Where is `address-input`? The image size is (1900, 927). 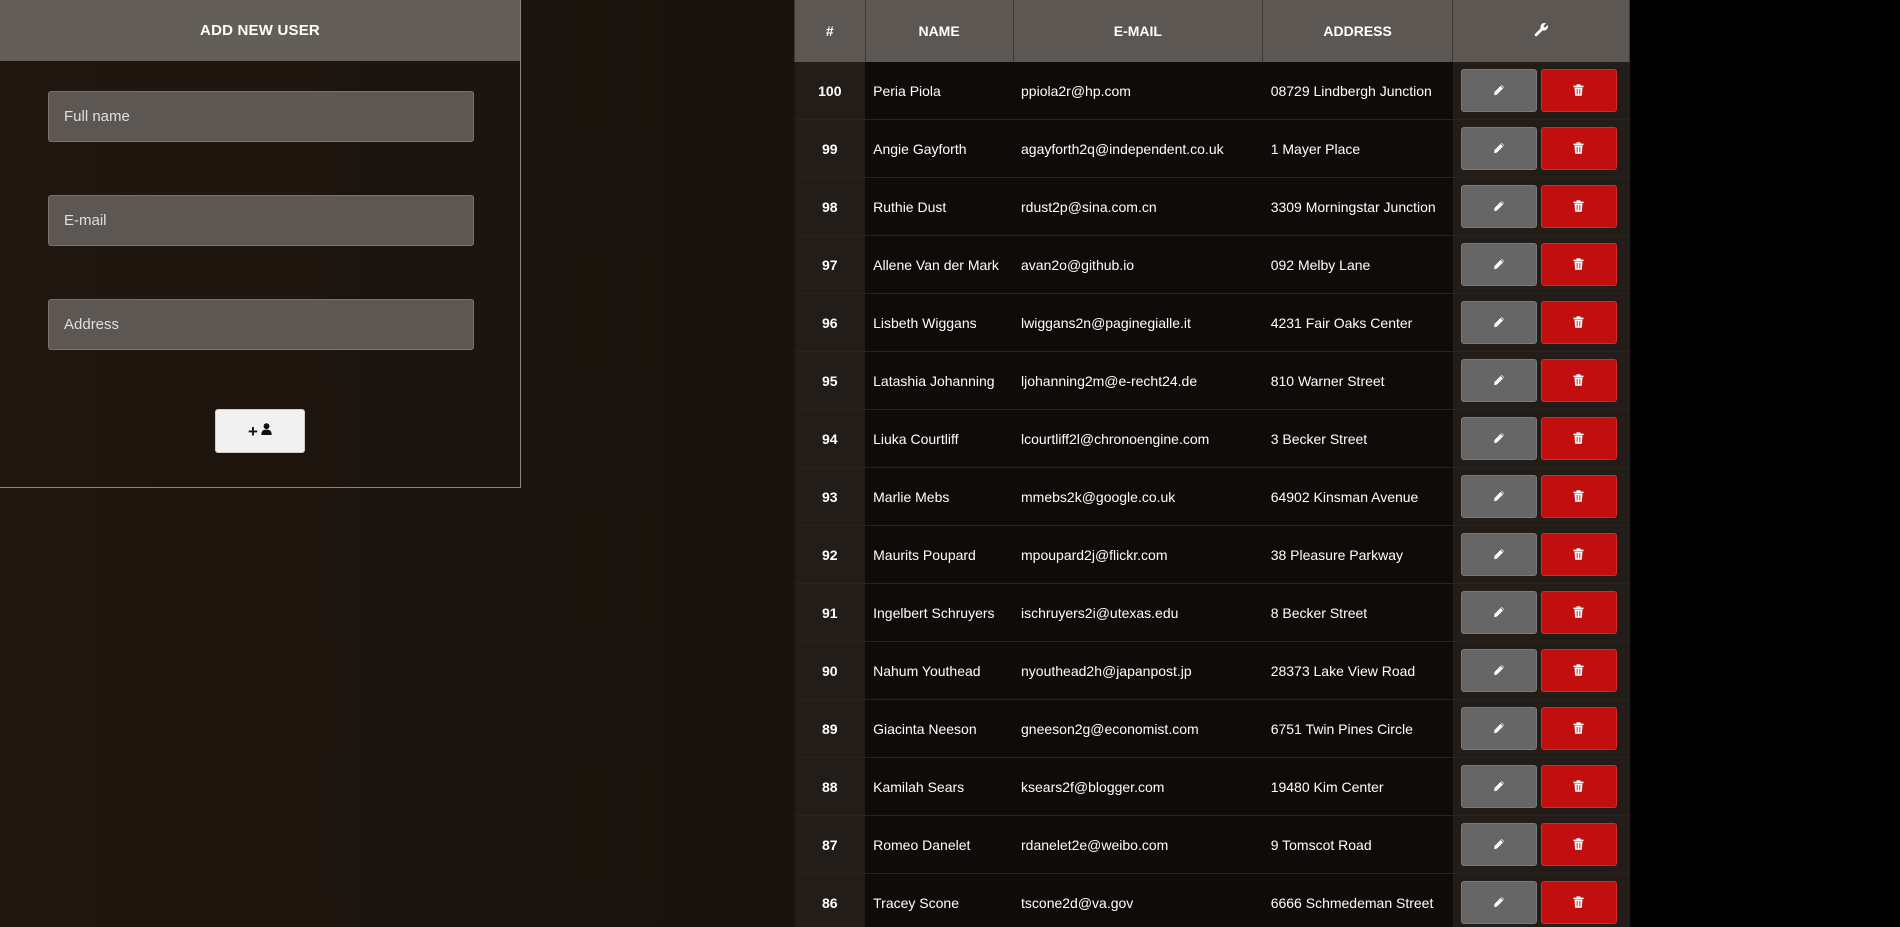
address-input is located at coordinates (261, 324).